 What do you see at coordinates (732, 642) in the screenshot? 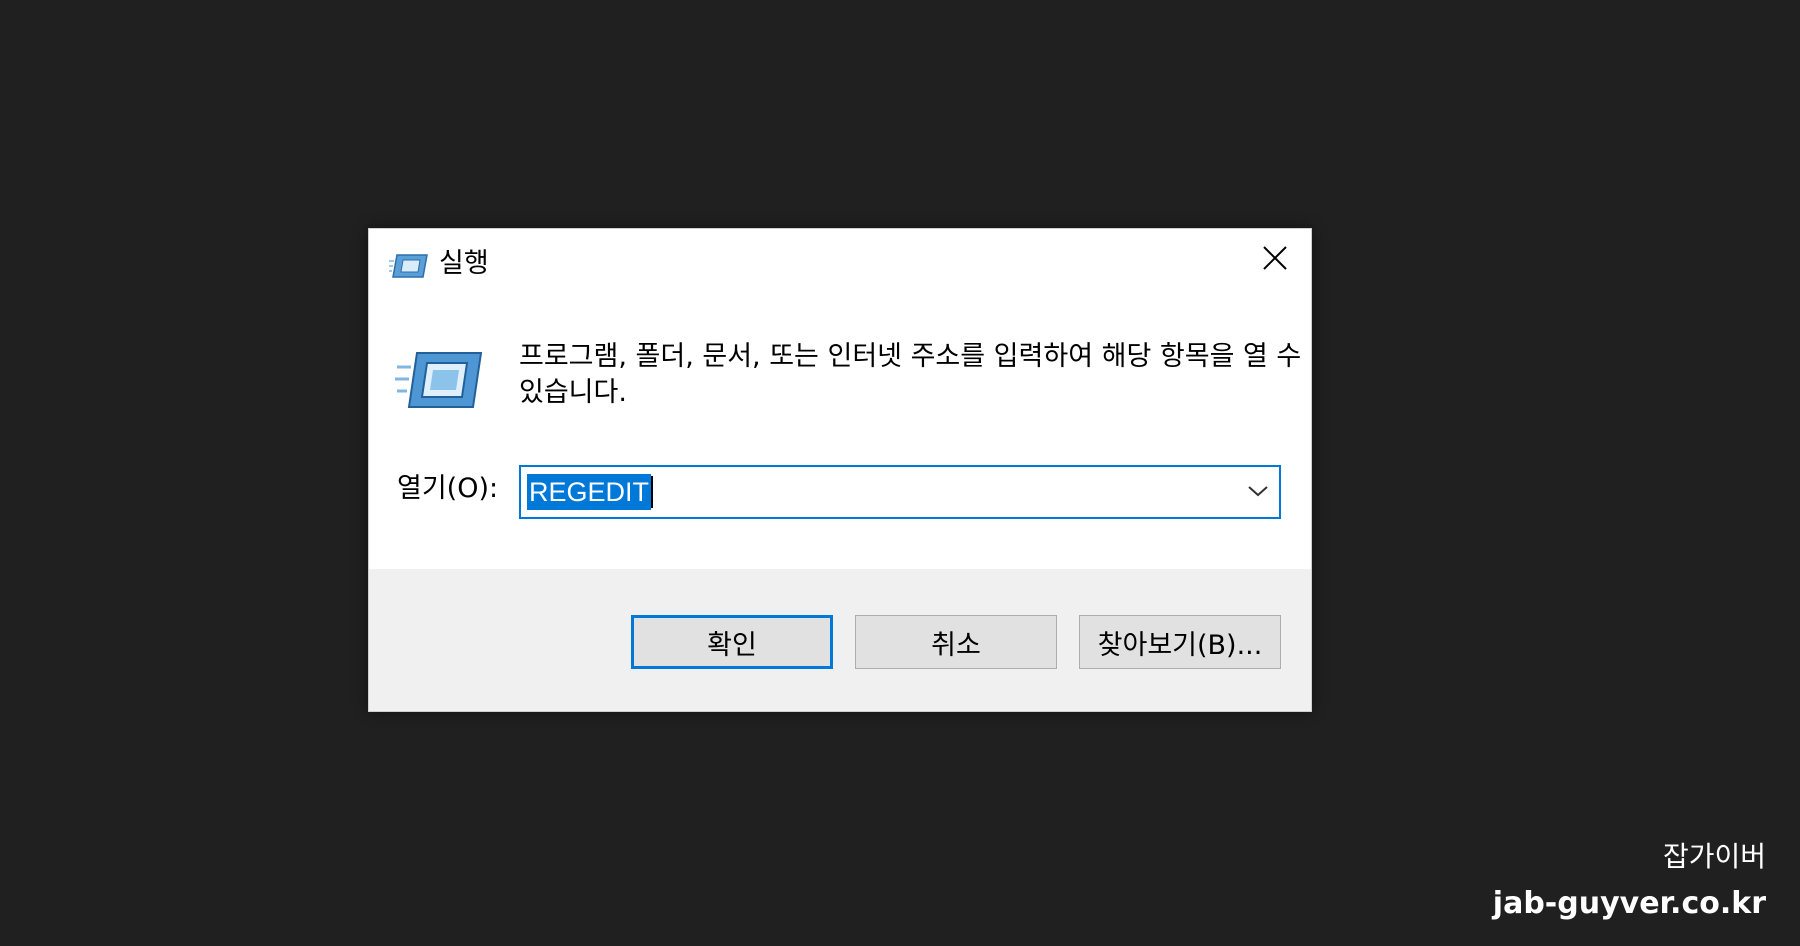
I see `ok-button: 확인` at bounding box center [732, 642].